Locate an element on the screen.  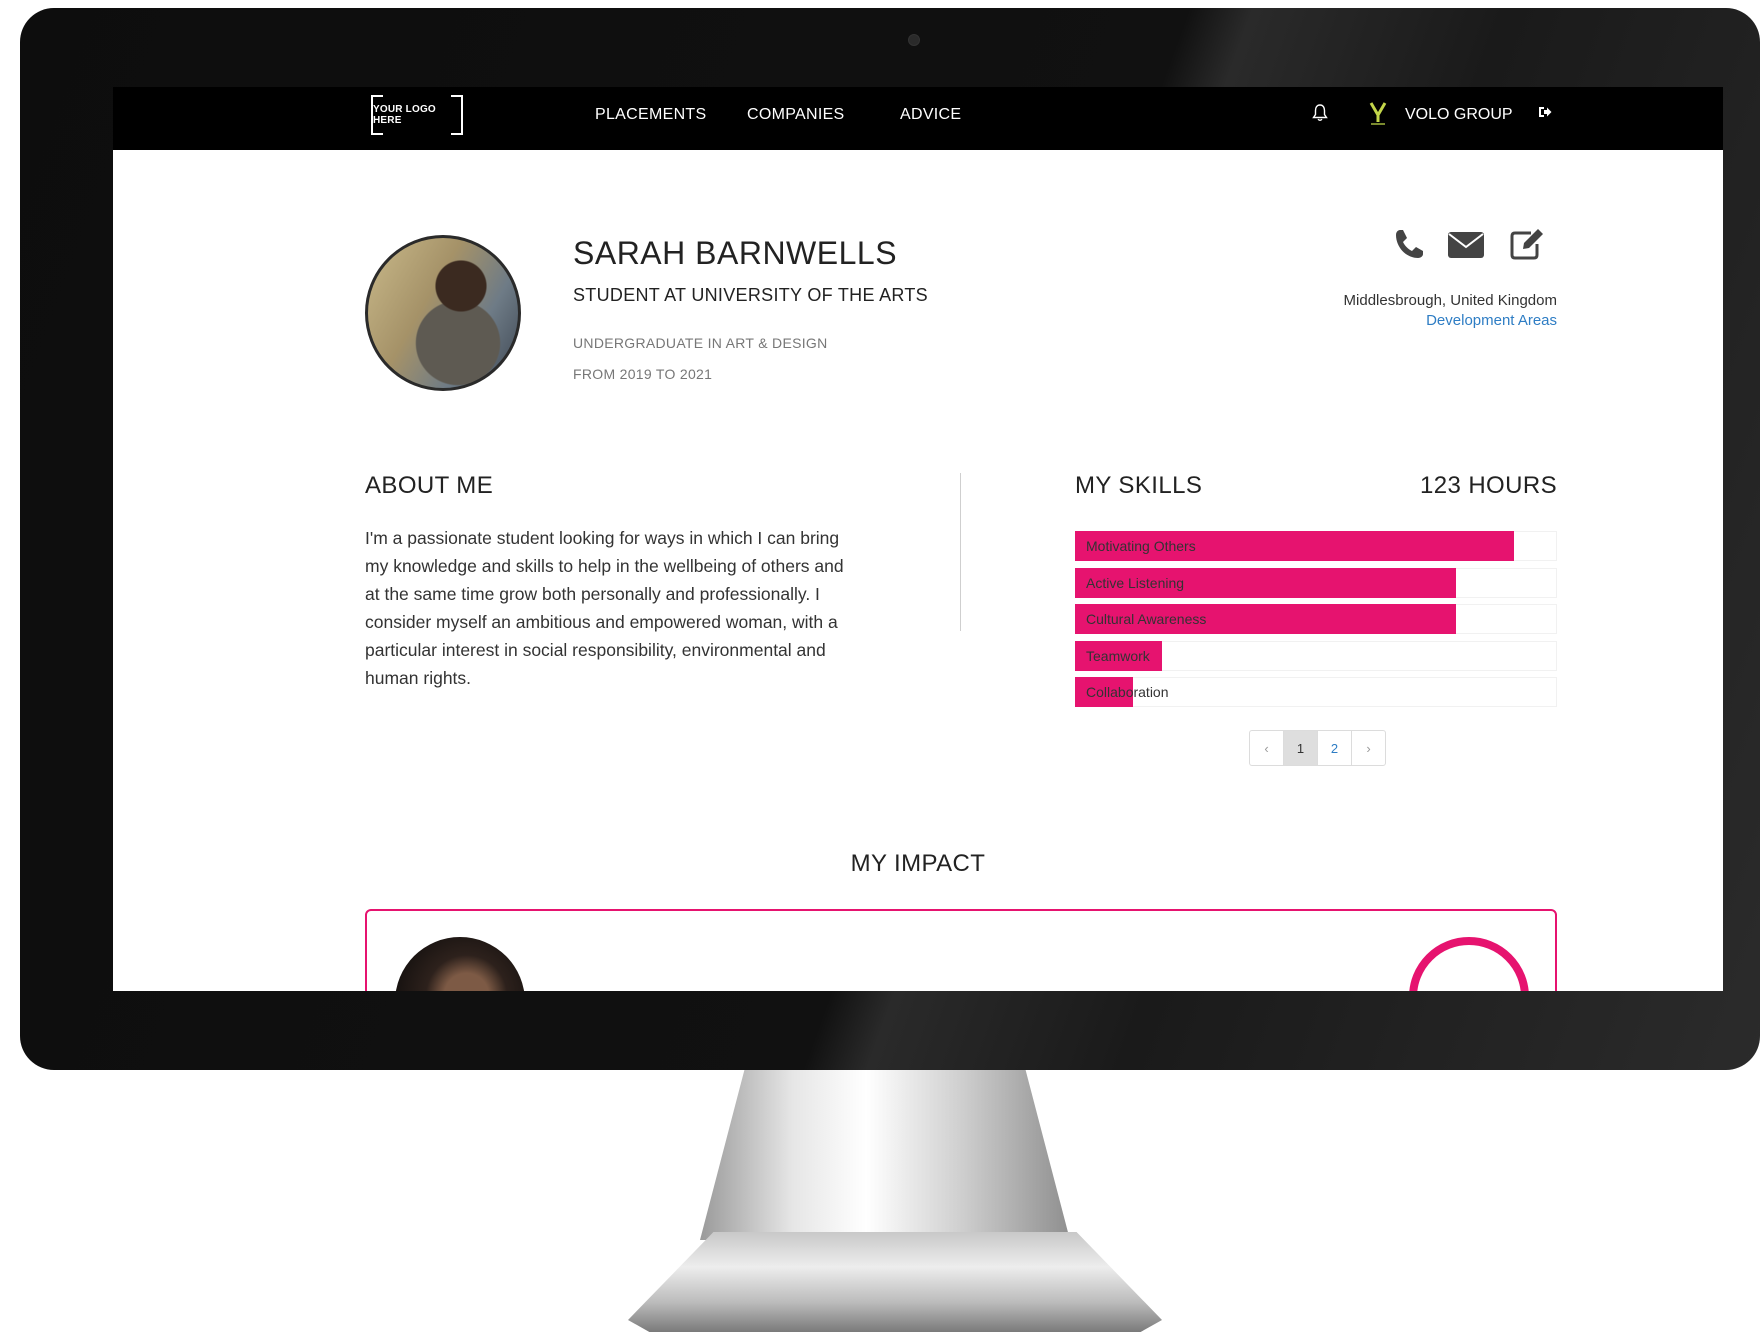
impact-avatar is located at coordinates (460, 964).